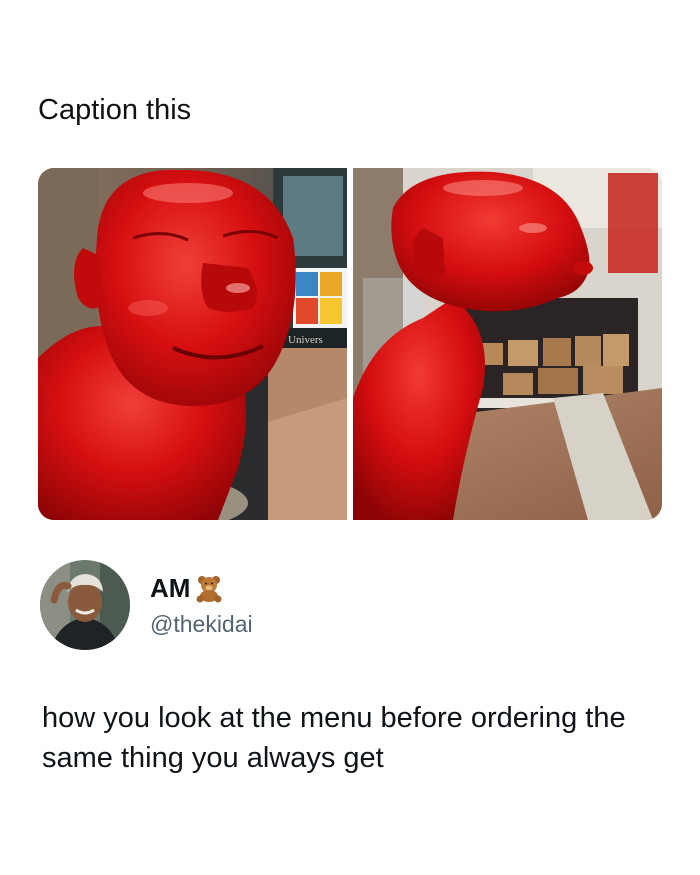 The width and height of the screenshot is (700, 875). Describe the element at coordinates (209, 588) in the screenshot. I see `teddy-bear-icon` at that location.